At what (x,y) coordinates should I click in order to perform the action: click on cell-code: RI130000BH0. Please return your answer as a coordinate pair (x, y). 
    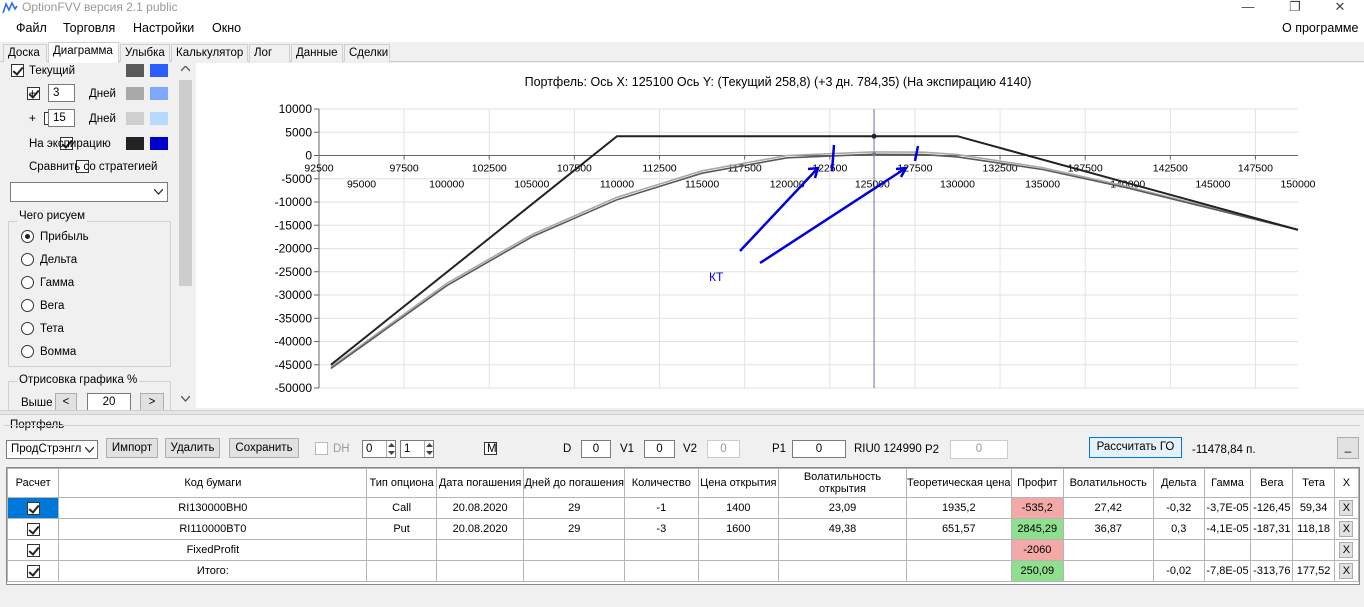
    Looking at the image, I should click on (213, 508).